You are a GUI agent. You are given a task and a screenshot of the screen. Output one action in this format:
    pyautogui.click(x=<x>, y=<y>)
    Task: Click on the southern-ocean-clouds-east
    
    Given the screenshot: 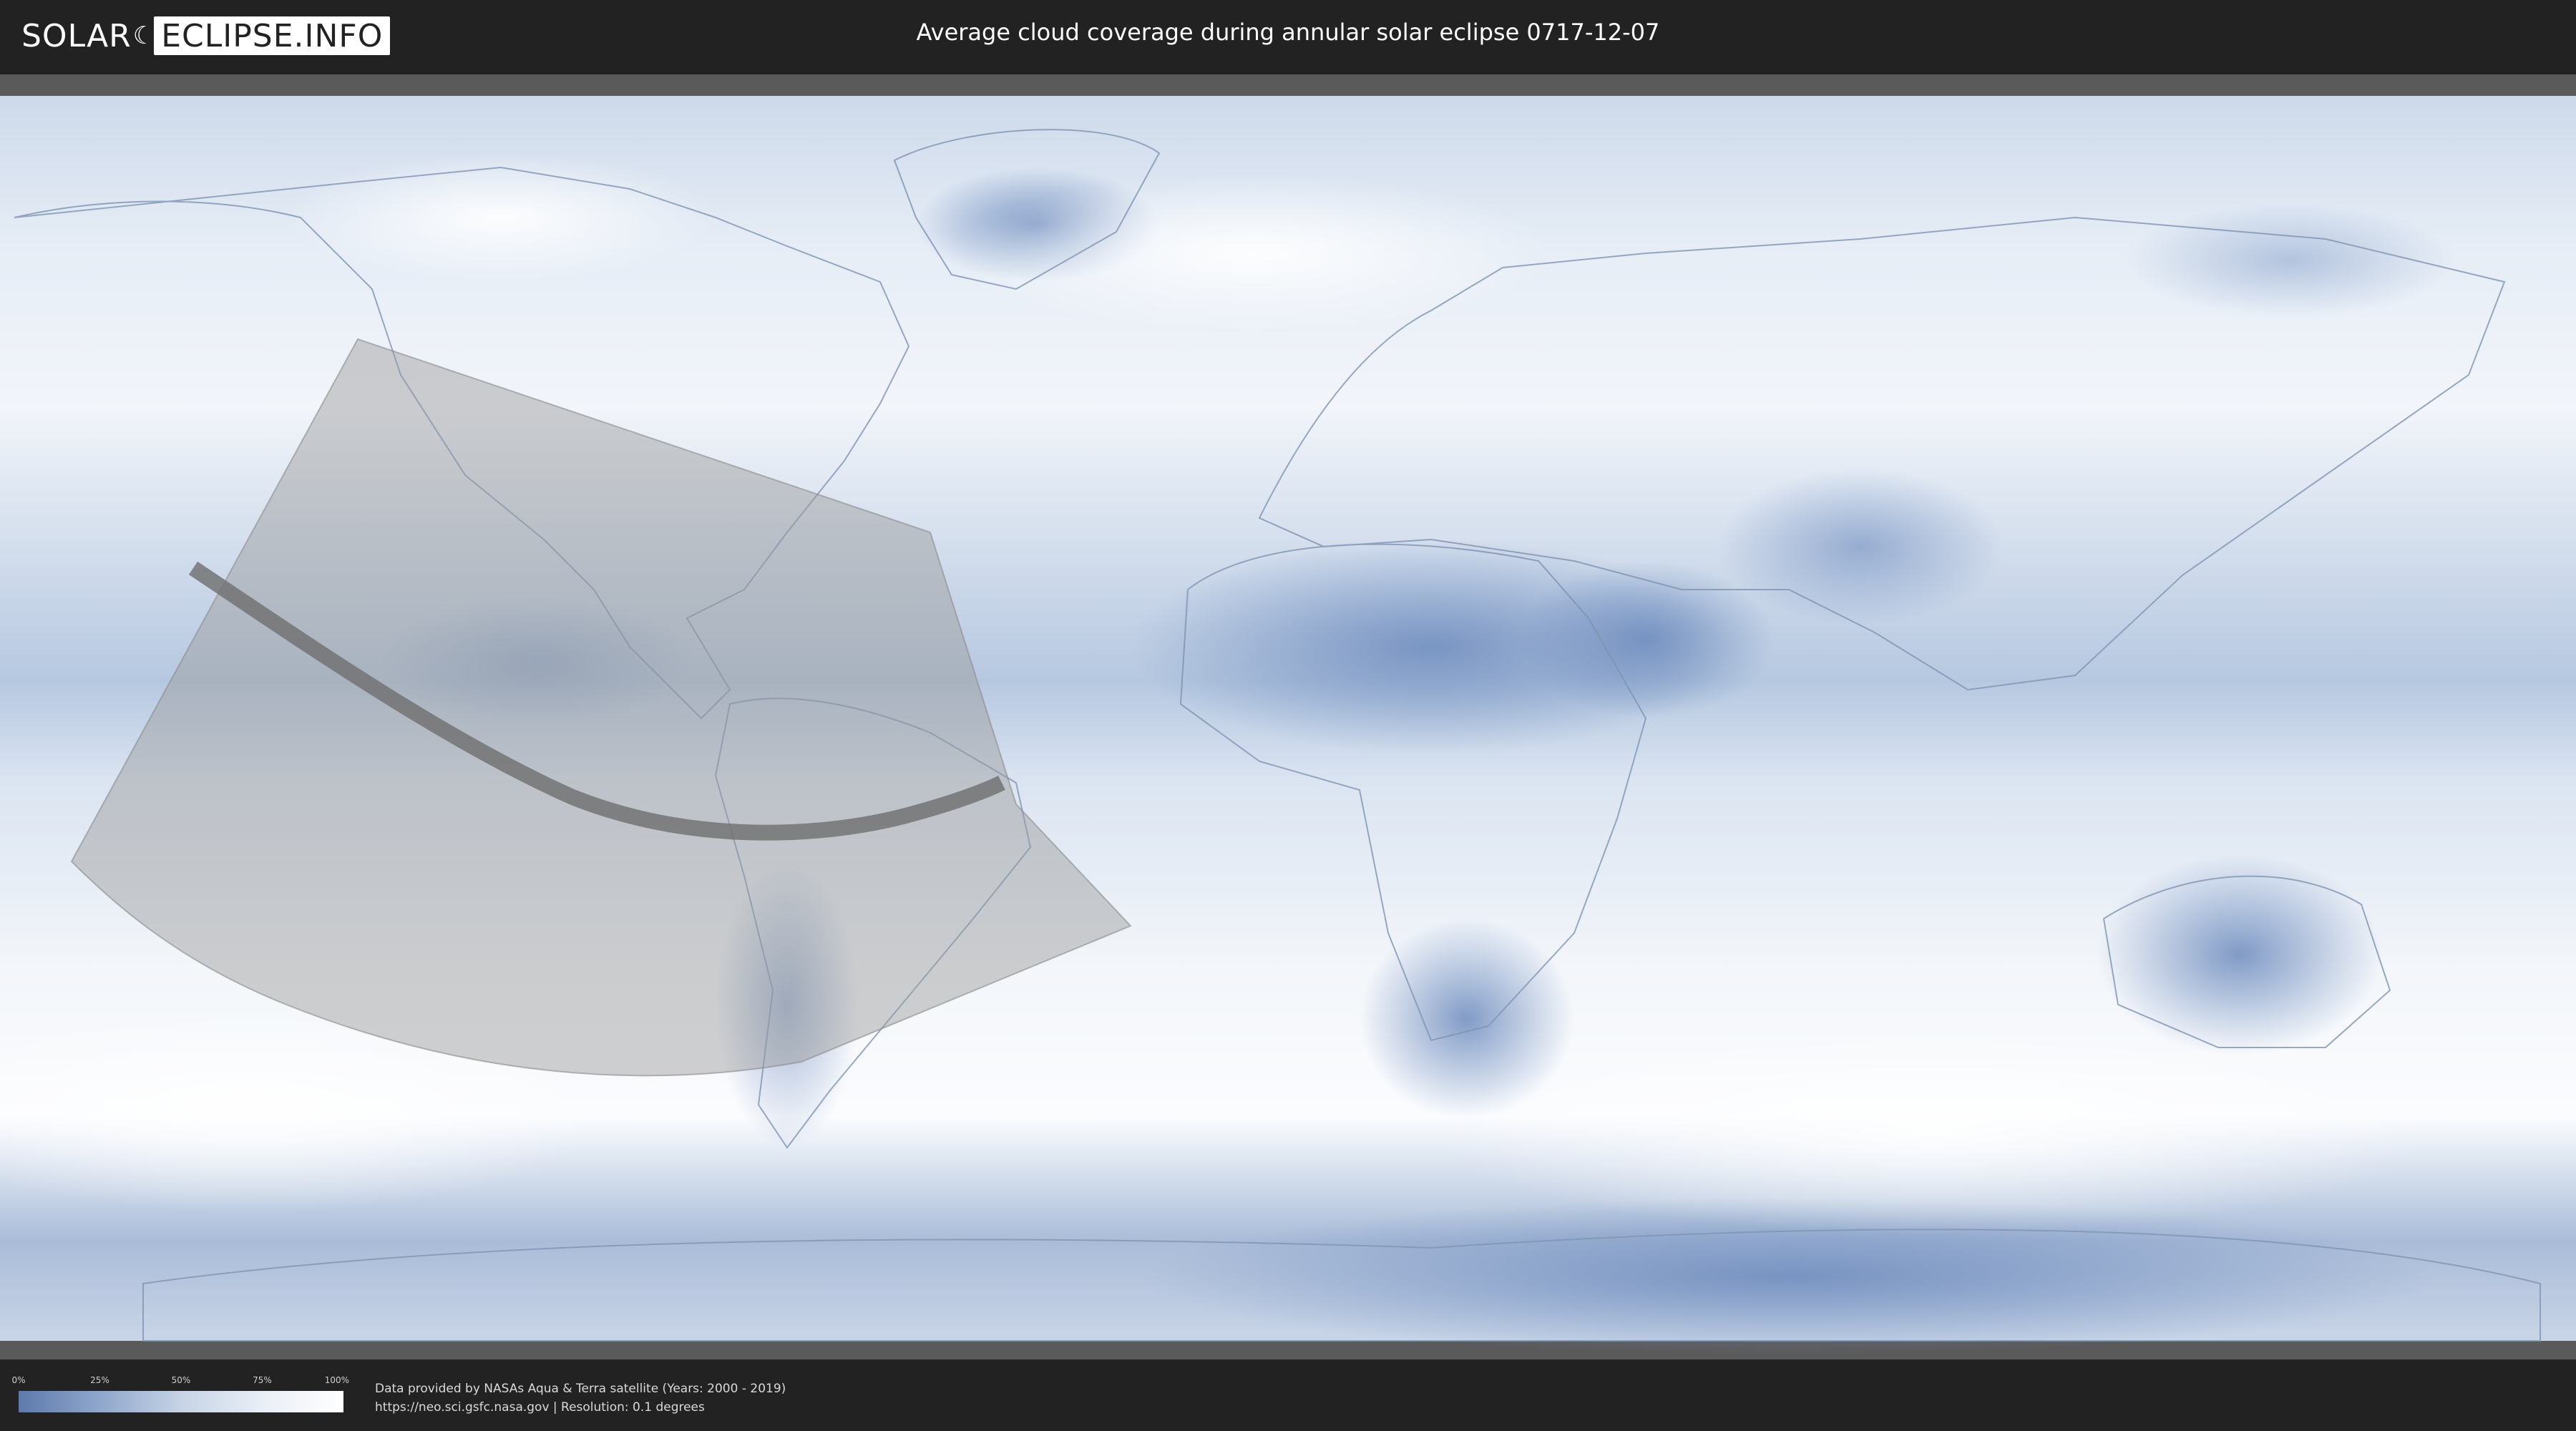 What is the action you would take?
    pyautogui.click(x=1932, y=1133)
    